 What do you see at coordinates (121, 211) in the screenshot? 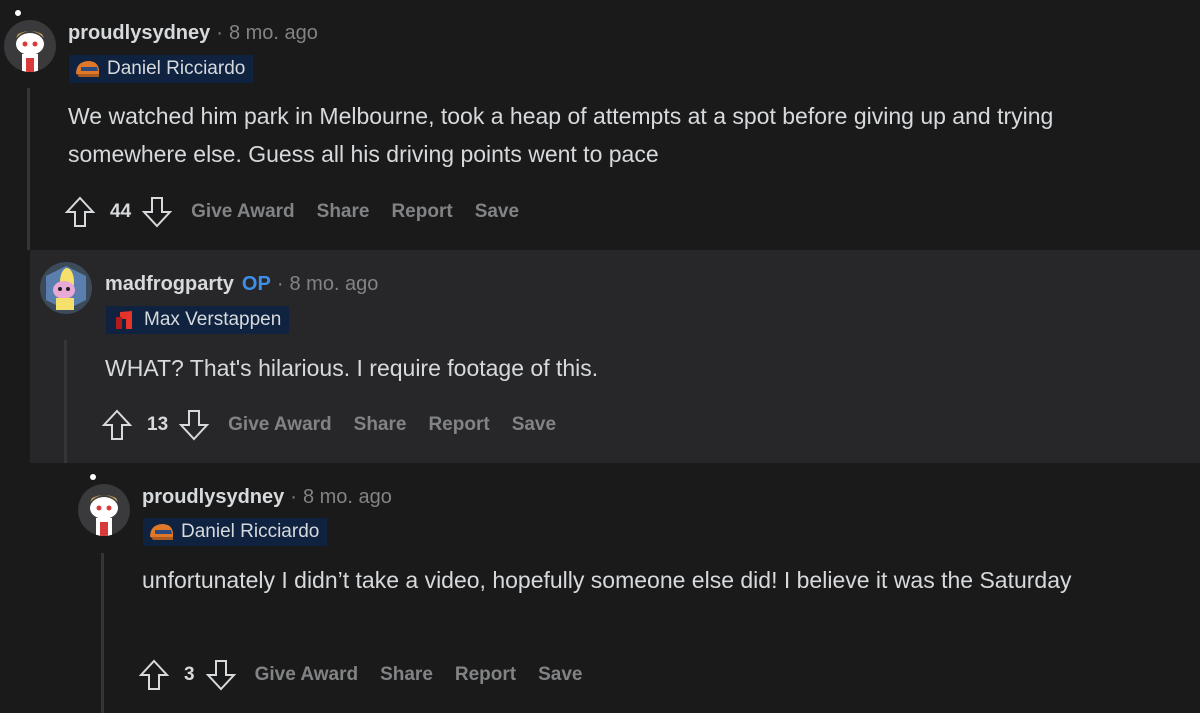
I see `score: 44` at bounding box center [121, 211].